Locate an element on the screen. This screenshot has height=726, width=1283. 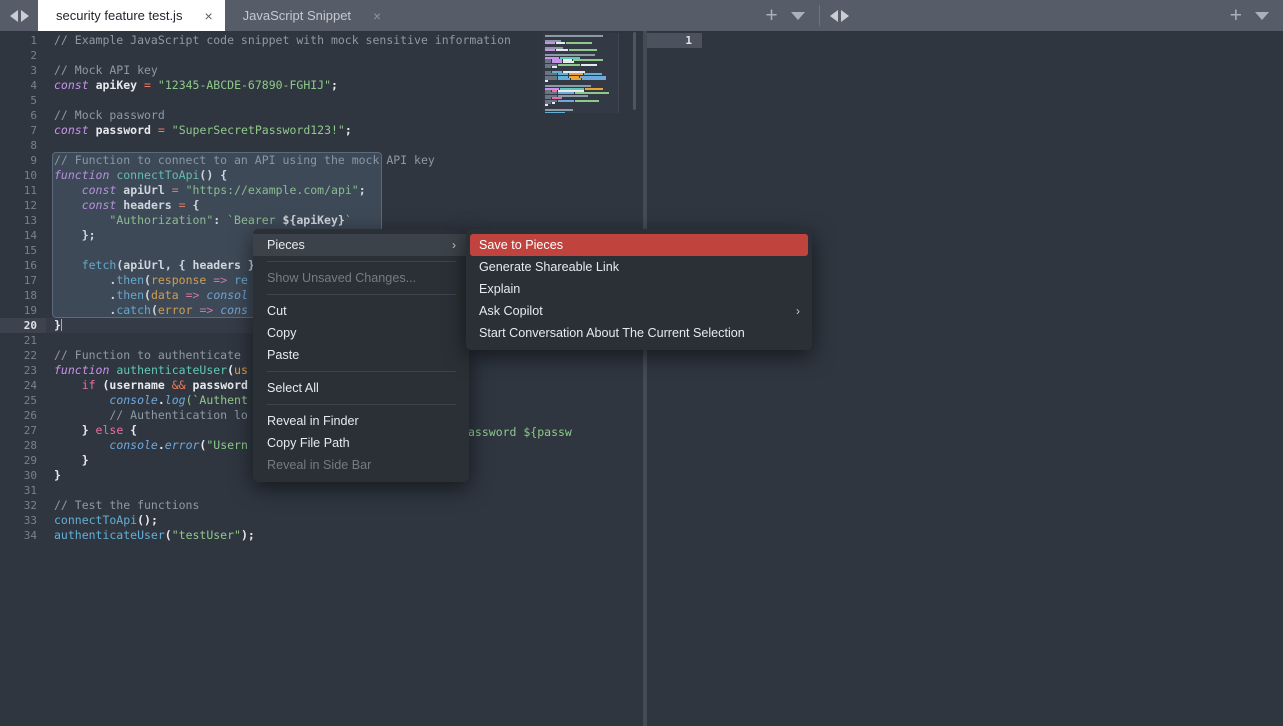
code-token: ` is located at coordinates (348, 220).